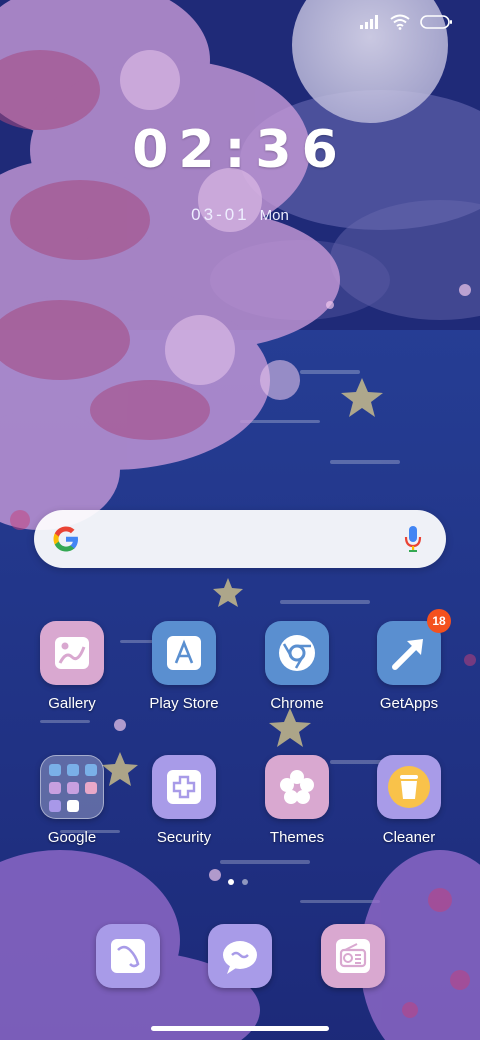 The width and height of the screenshot is (480, 1040). Describe the element at coordinates (436, 22) in the screenshot. I see `battery-icon` at that location.